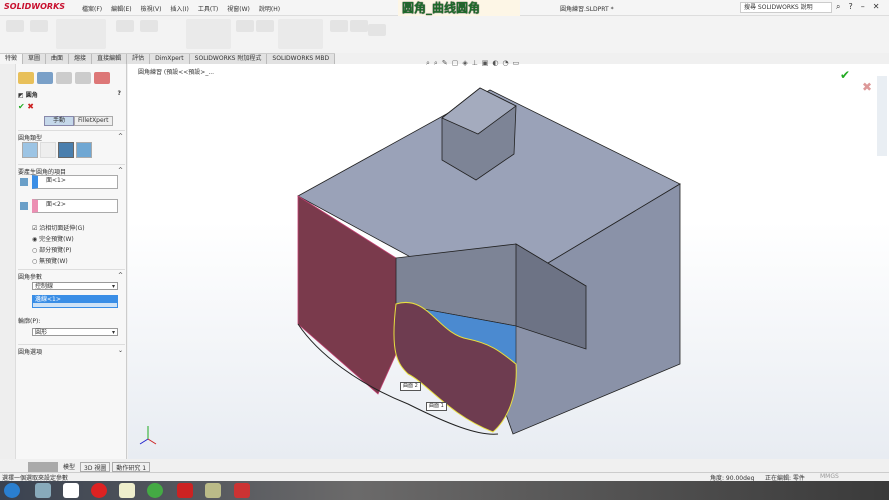  Describe the element at coordinates (587, 9) in the screenshot. I see `document-title: 圓角練習.SLDPRT *` at that location.